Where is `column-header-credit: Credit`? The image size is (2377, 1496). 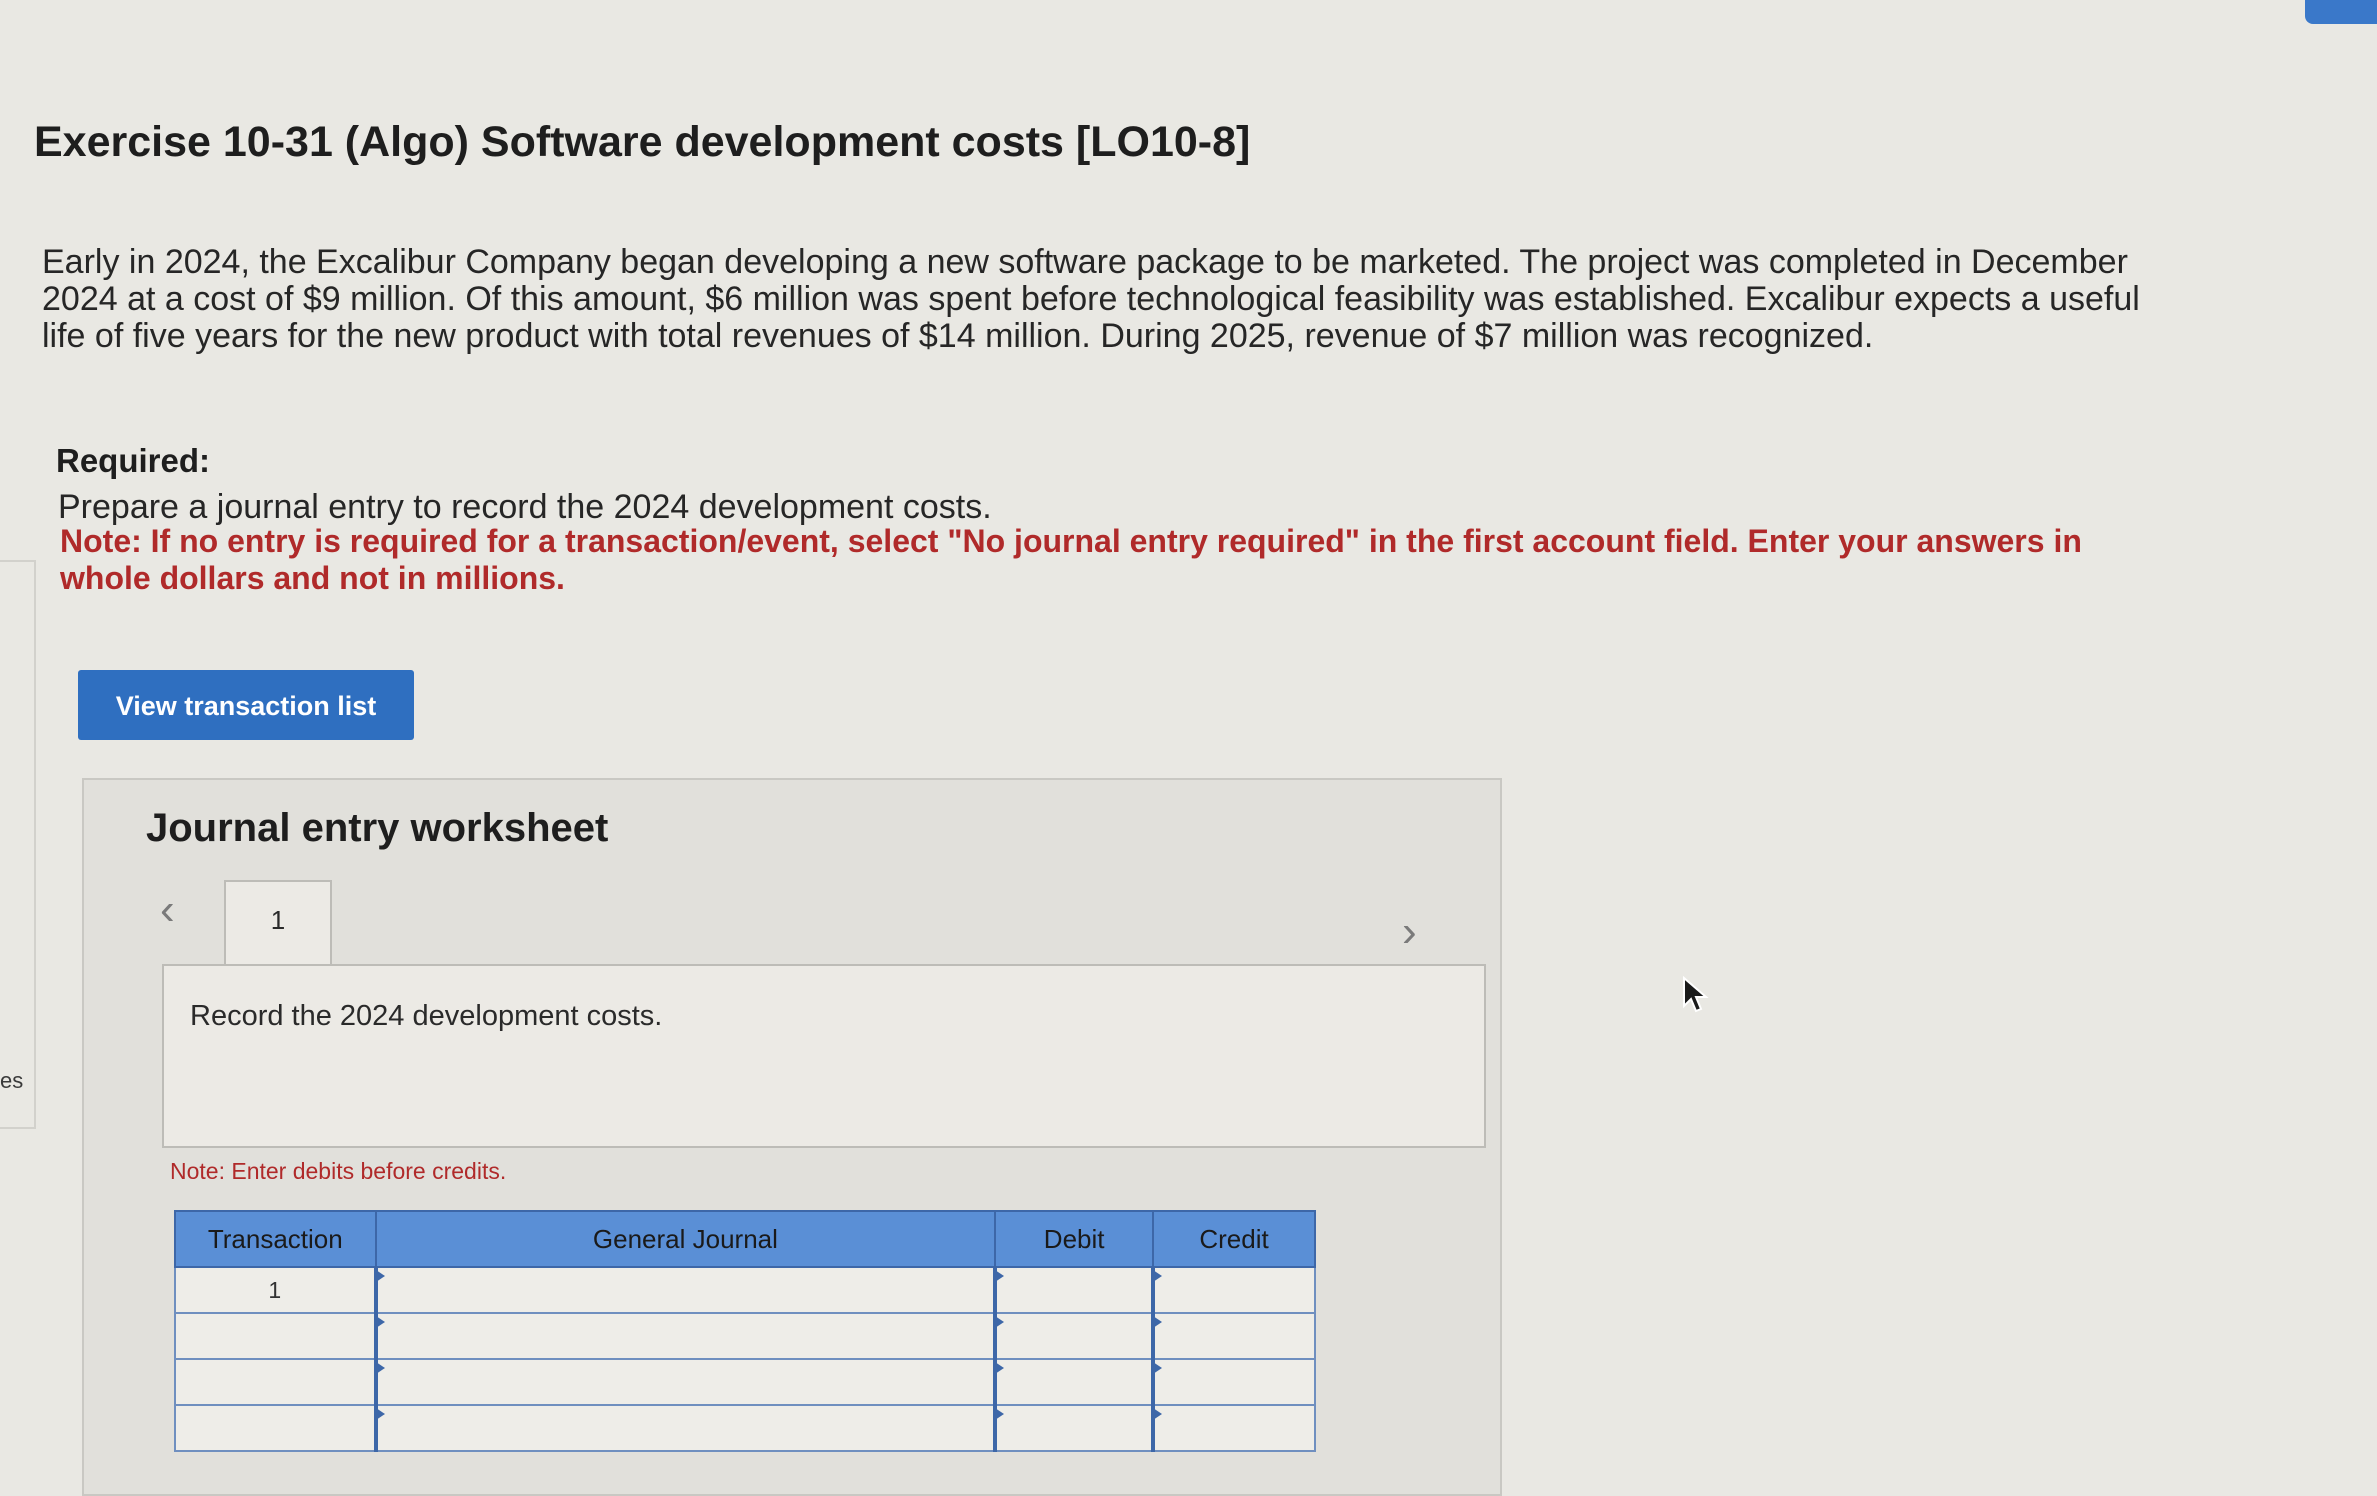 column-header-credit: Credit is located at coordinates (1234, 1239).